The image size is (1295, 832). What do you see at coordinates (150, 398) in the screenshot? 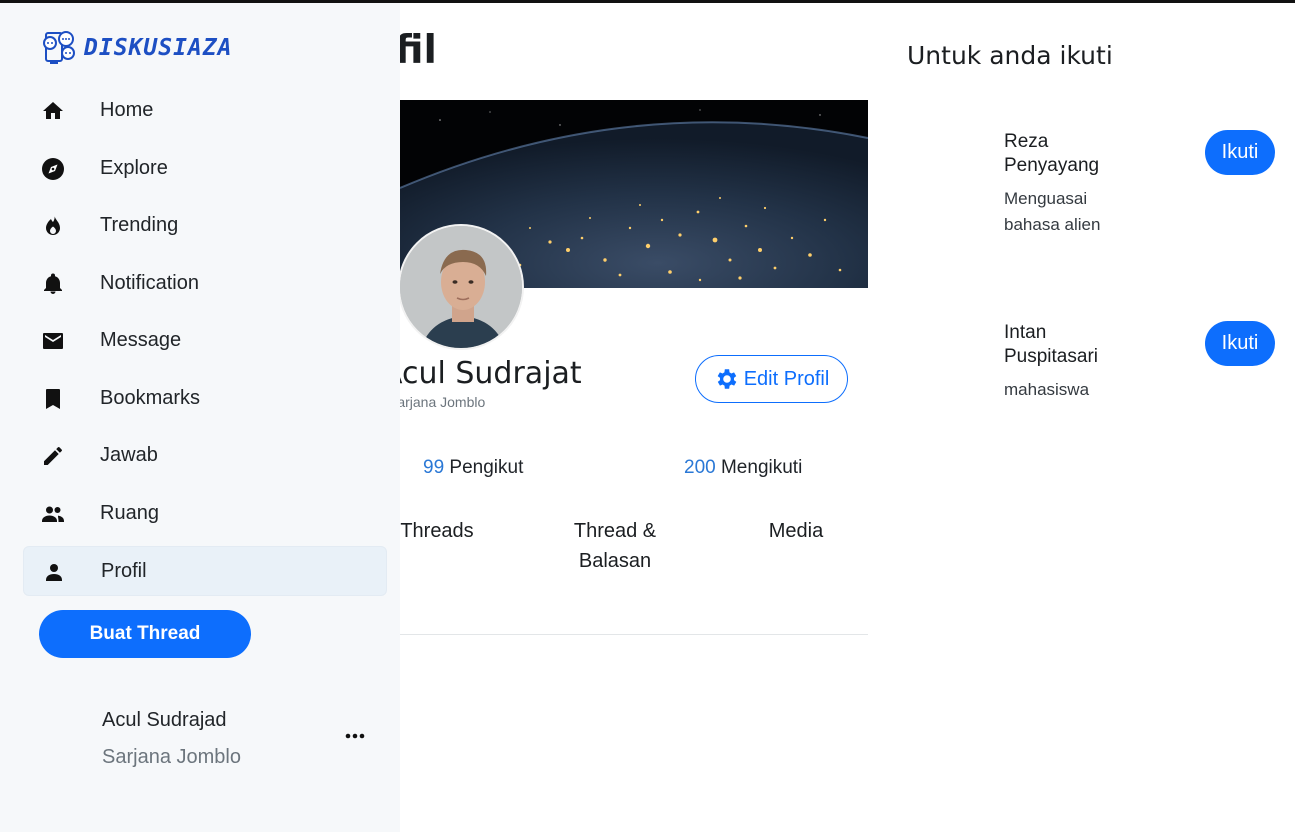
I see `sidebar-item-label: Bookmarks` at bounding box center [150, 398].